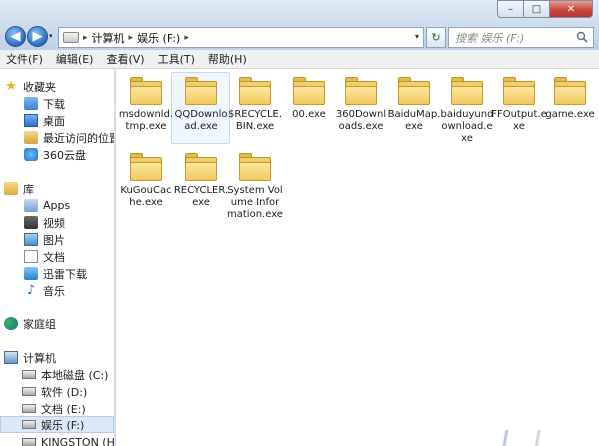 The height and width of the screenshot is (446, 599). What do you see at coordinates (54, 121) in the screenshot?
I see `sidebar-label: 桌面` at bounding box center [54, 121].